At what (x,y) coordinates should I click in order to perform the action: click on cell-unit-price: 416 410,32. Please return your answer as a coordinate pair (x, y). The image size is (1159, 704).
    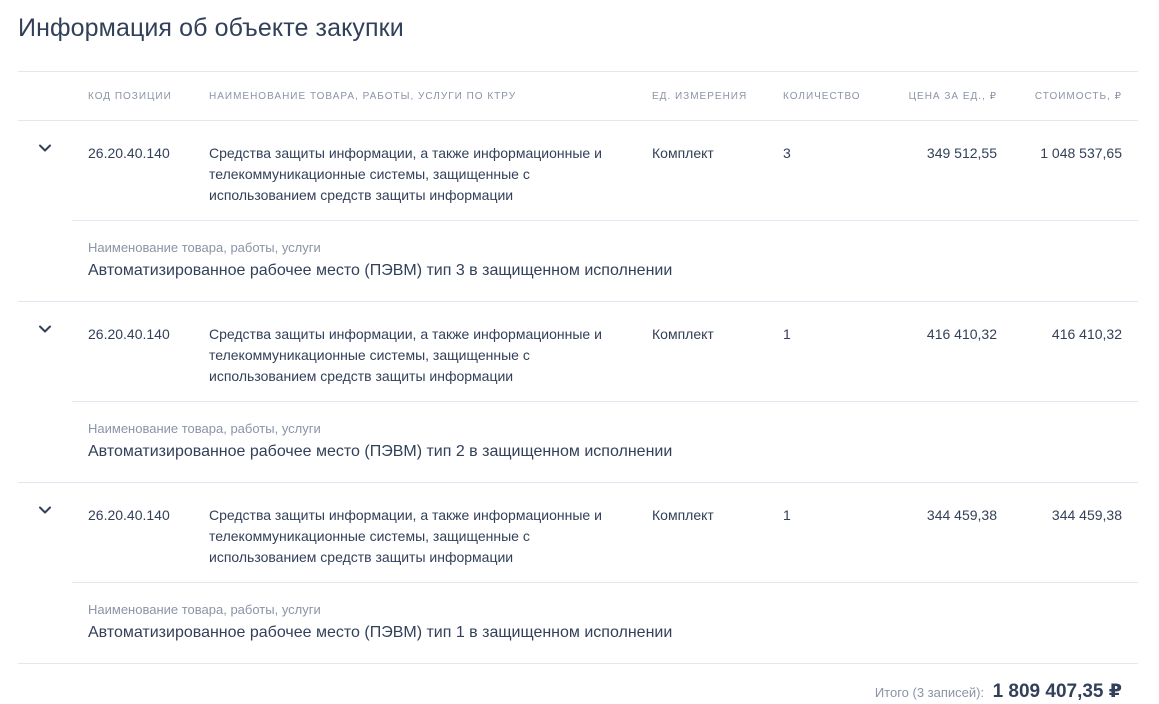
    Looking at the image, I should click on (961, 334).